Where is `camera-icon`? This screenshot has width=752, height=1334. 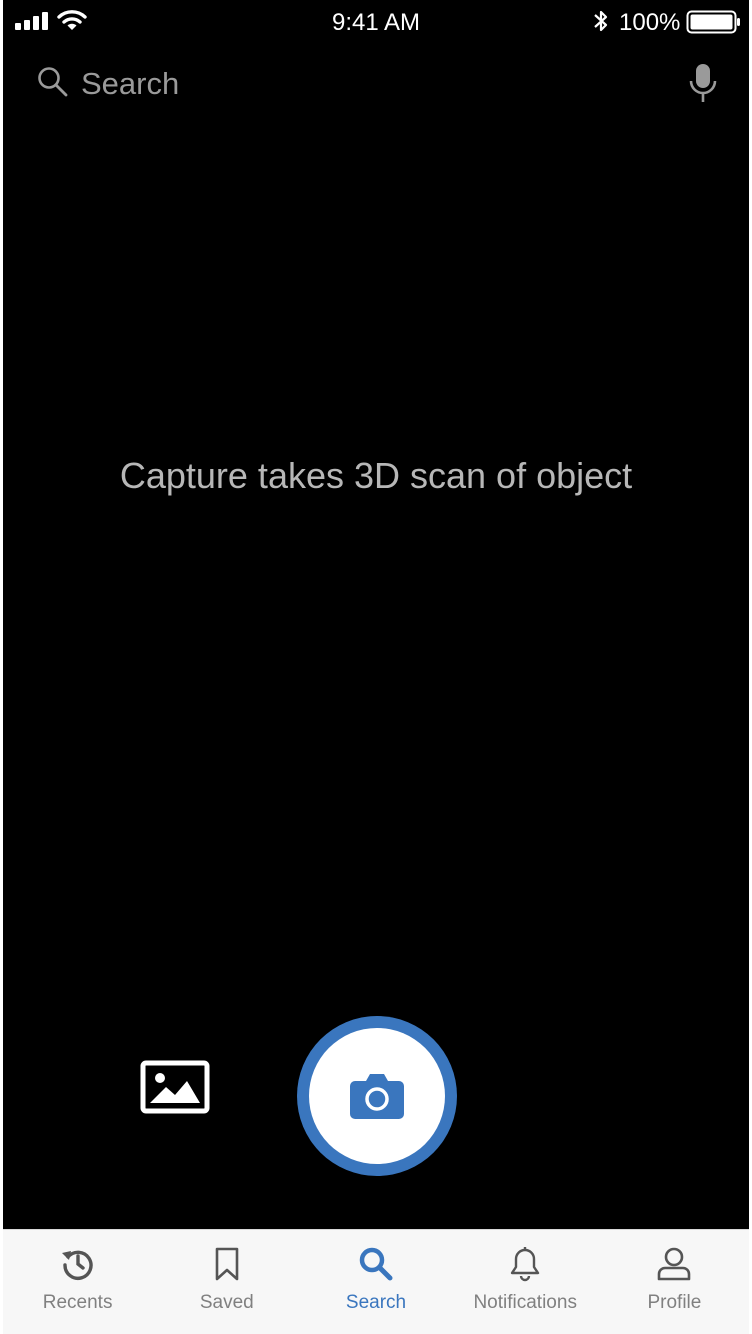
camera-icon is located at coordinates (377, 1096).